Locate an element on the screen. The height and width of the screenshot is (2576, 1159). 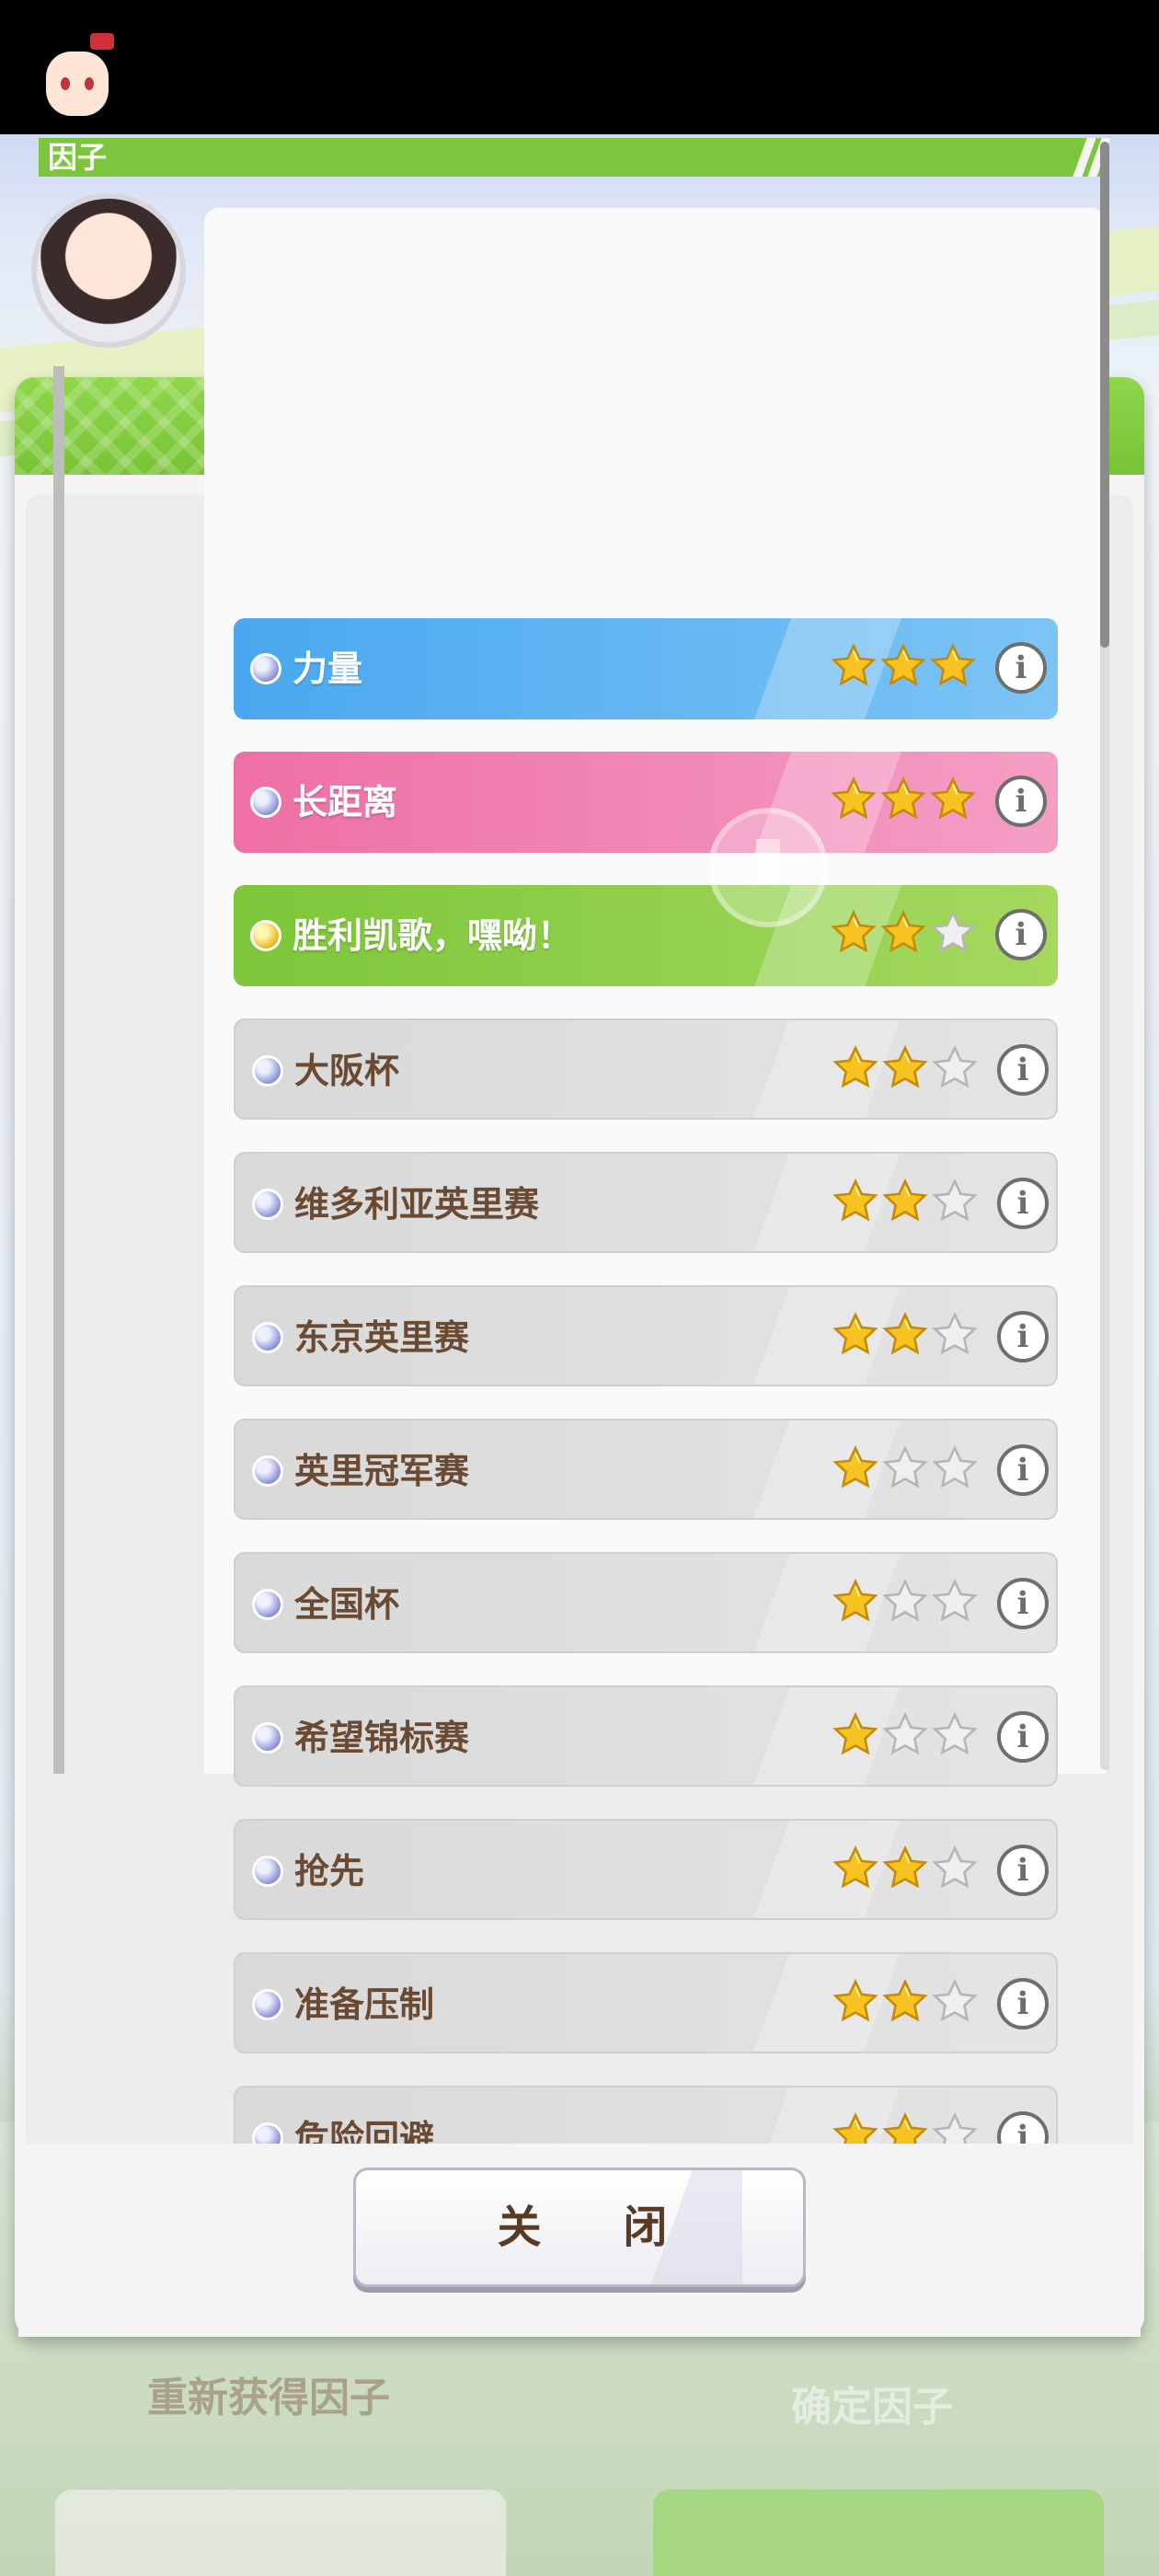
avatar-ribbon is located at coordinates (102, 41).